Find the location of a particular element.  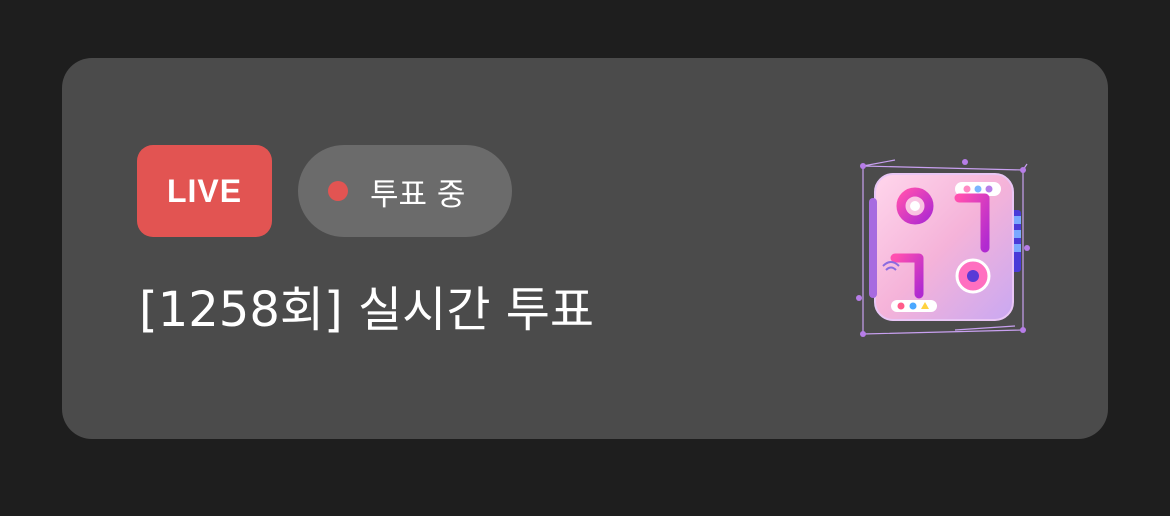

voting-status-pill: 투표 중 is located at coordinates (405, 191).